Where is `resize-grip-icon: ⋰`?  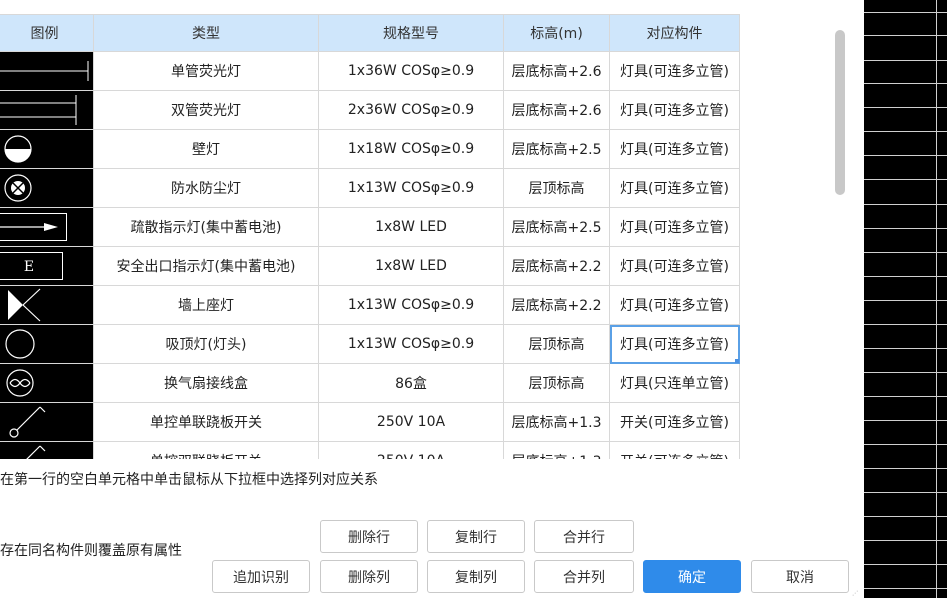
resize-grip-icon: ⋰ is located at coordinates (855, 593).